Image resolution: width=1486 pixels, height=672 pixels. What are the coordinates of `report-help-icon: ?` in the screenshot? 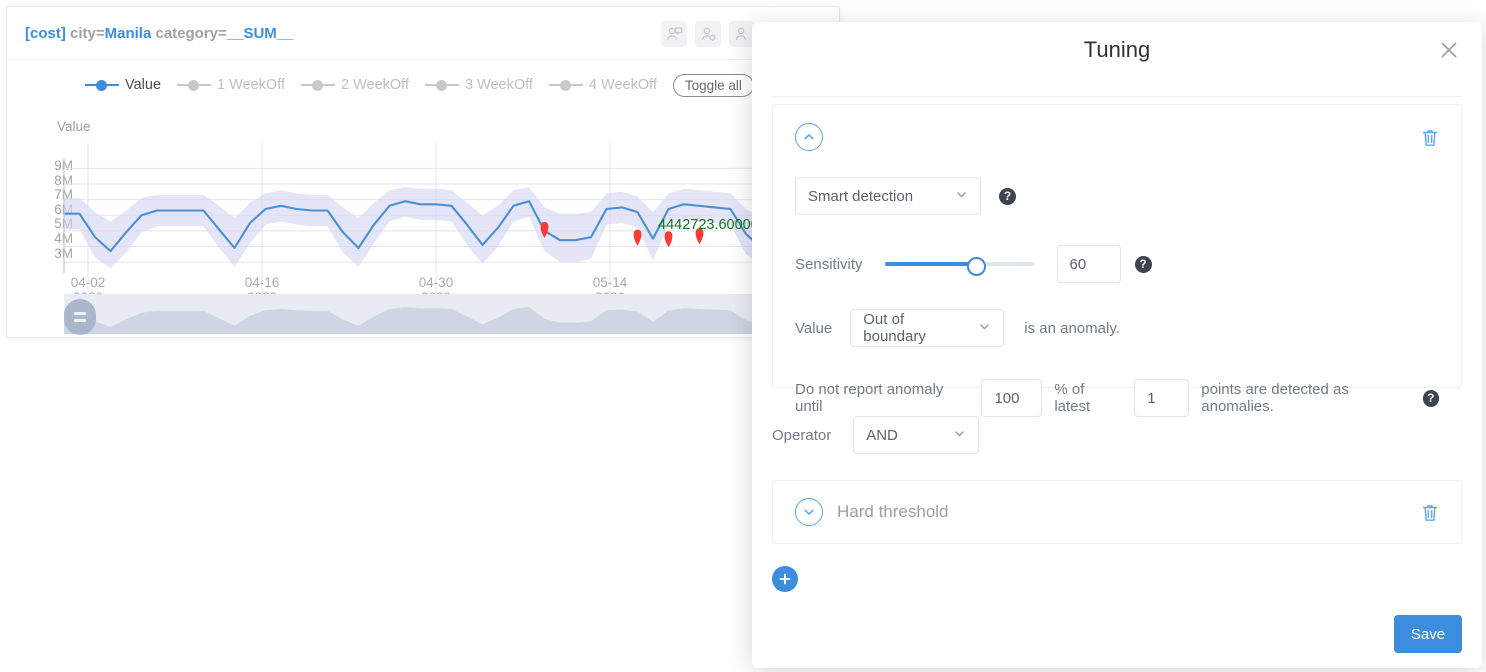 It's located at (1431, 398).